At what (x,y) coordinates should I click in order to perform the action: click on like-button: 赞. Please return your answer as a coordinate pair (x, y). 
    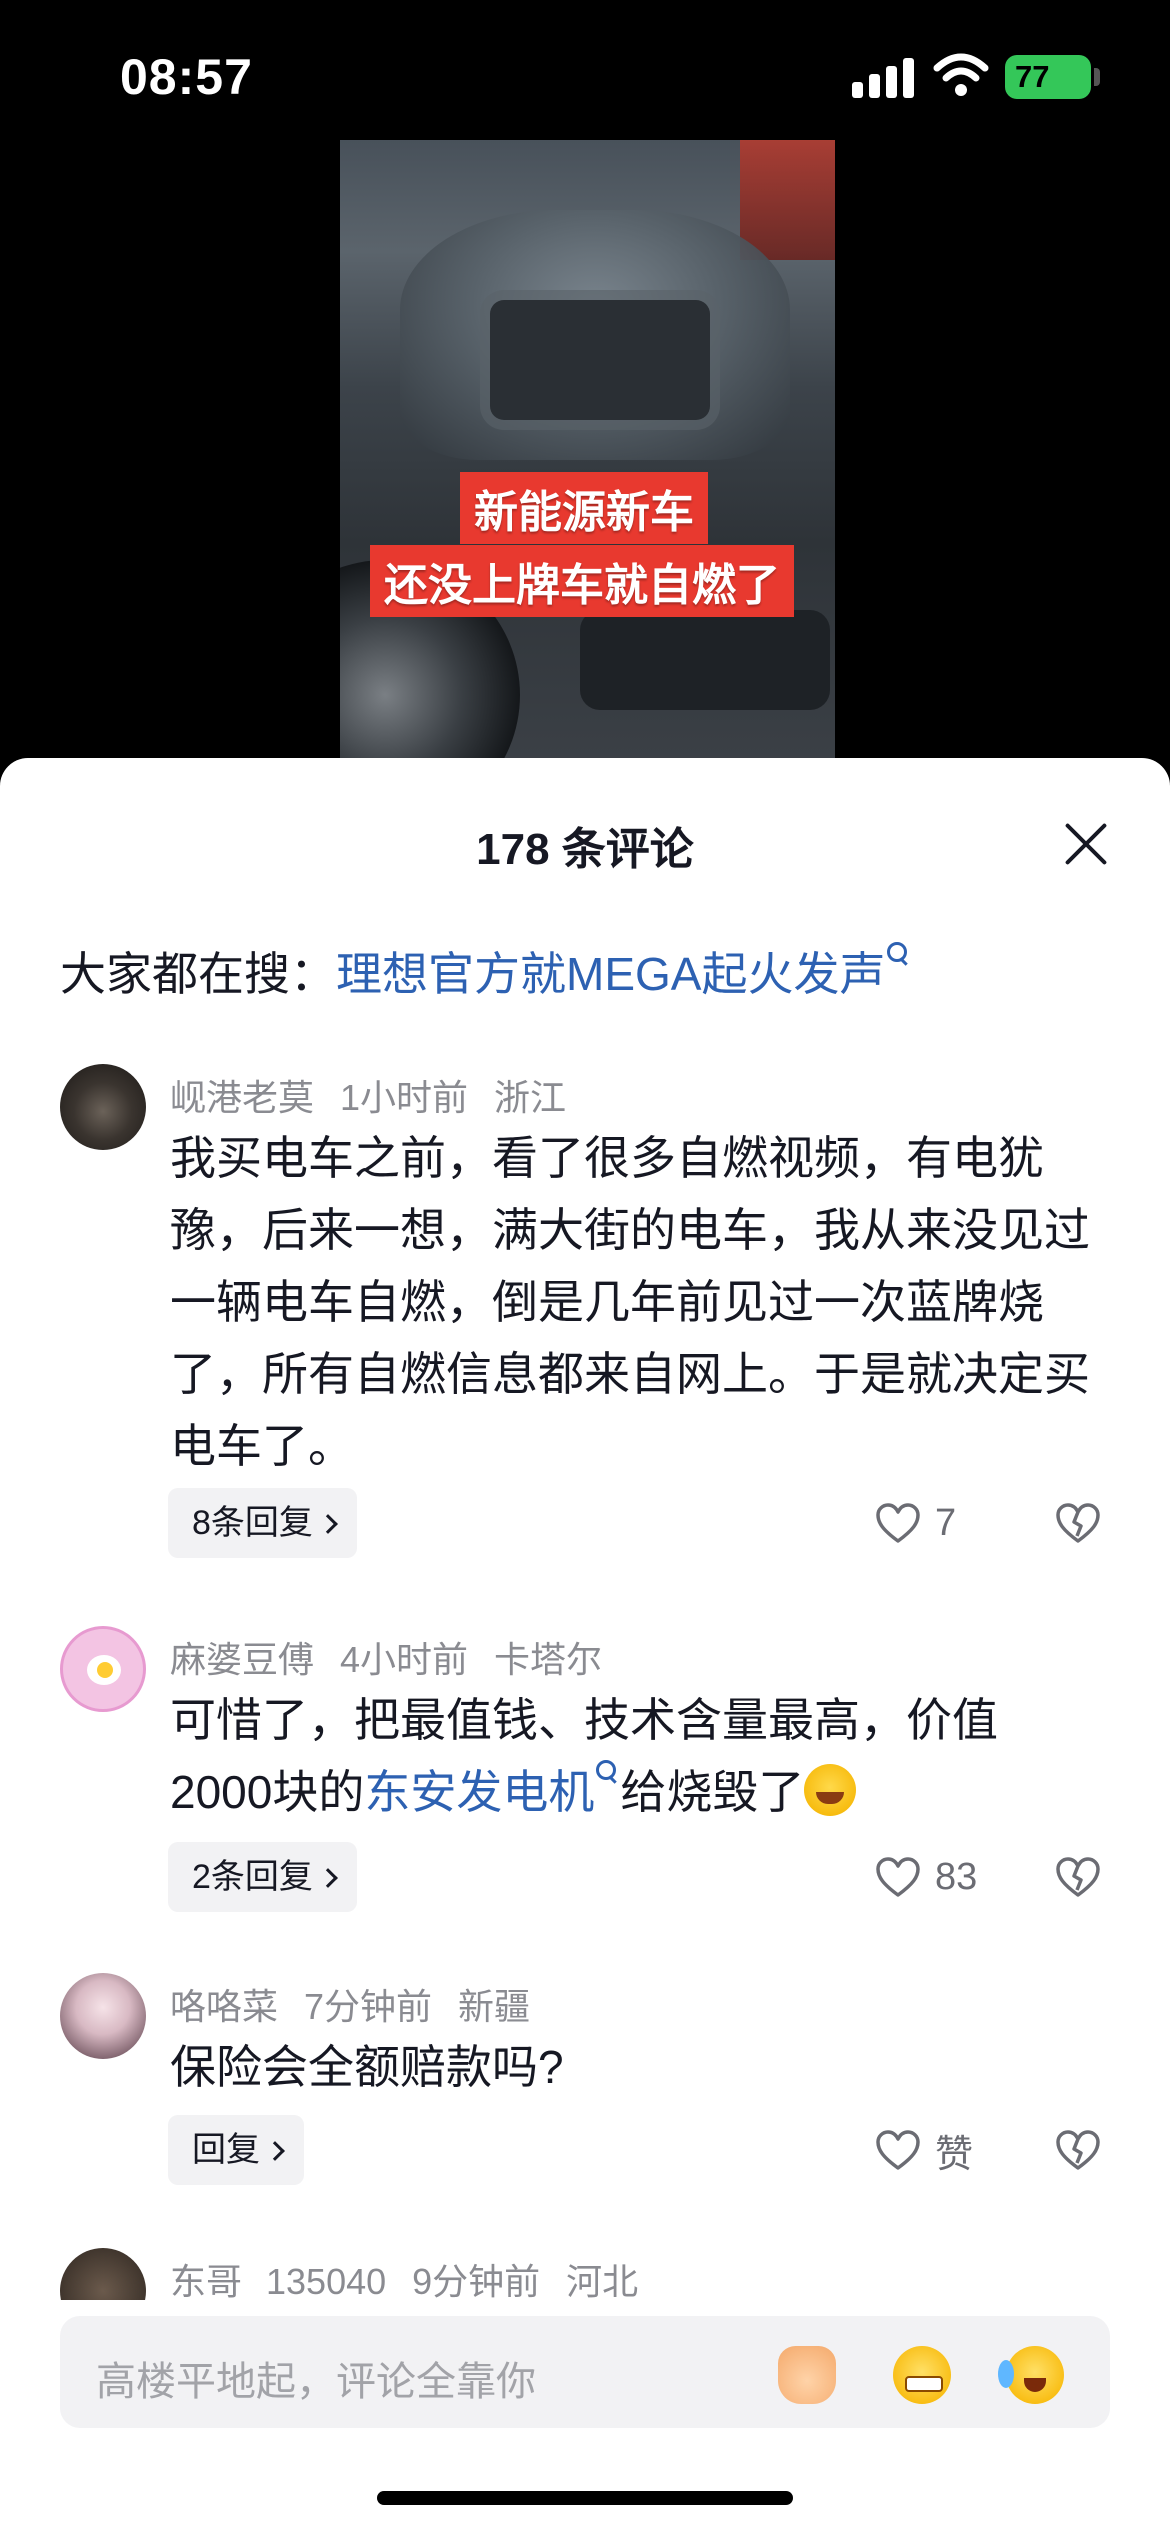
    Looking at the image, I should click on (924, 2150).